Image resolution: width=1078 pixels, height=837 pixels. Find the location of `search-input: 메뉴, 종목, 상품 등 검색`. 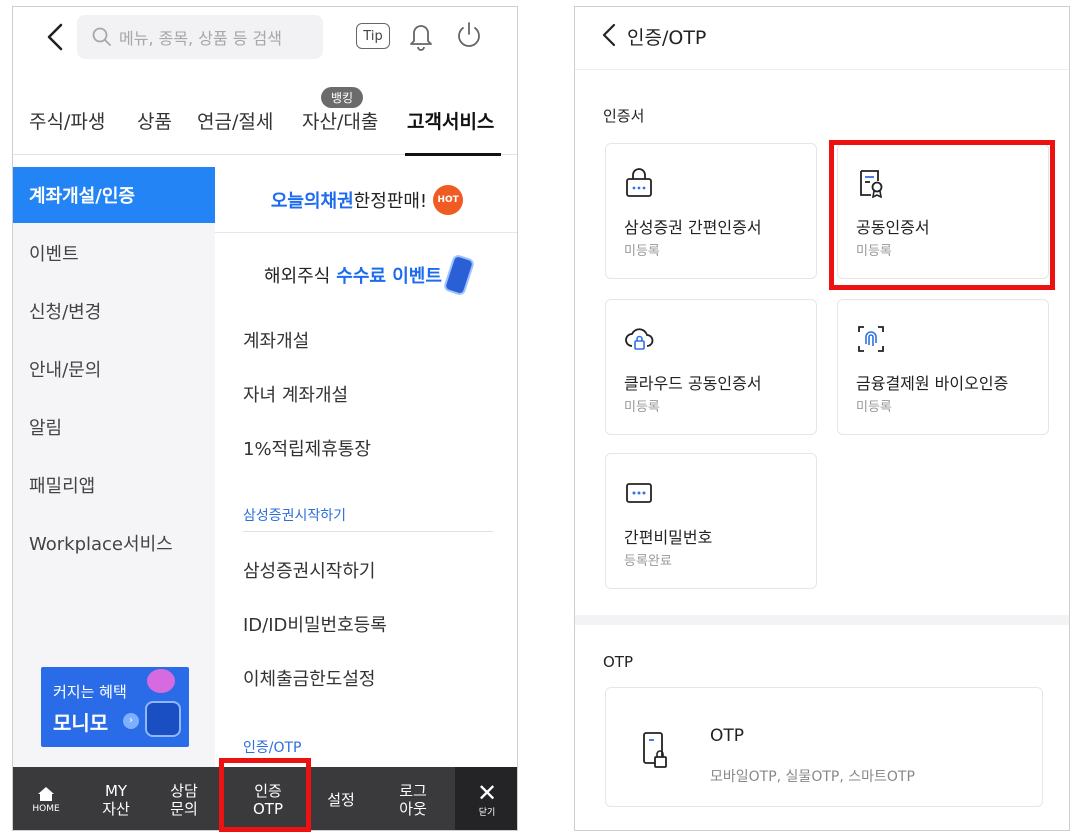

search-input: 메뉴, 종목, 상품 등 검색 is located at coordinates (200, 37).